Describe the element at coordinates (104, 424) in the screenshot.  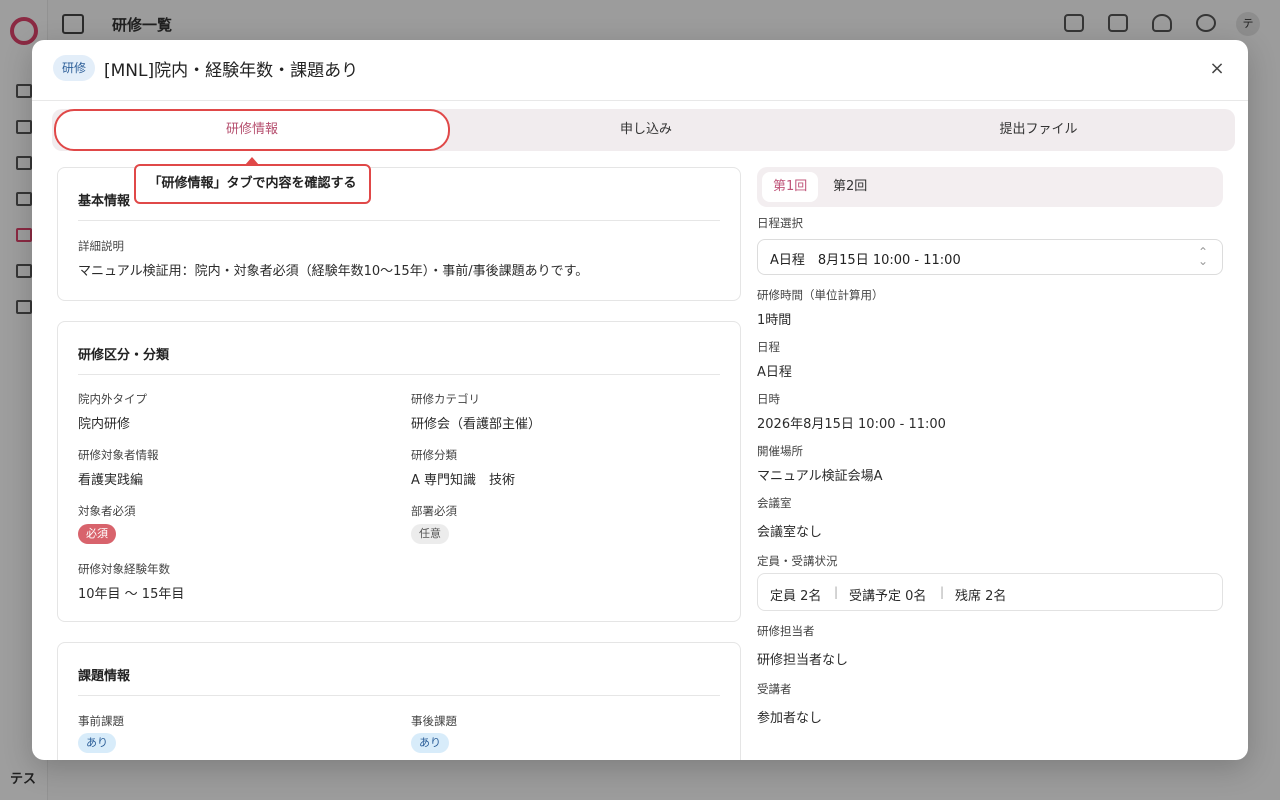
I see `inout-type-value: 院内研修` at that location.